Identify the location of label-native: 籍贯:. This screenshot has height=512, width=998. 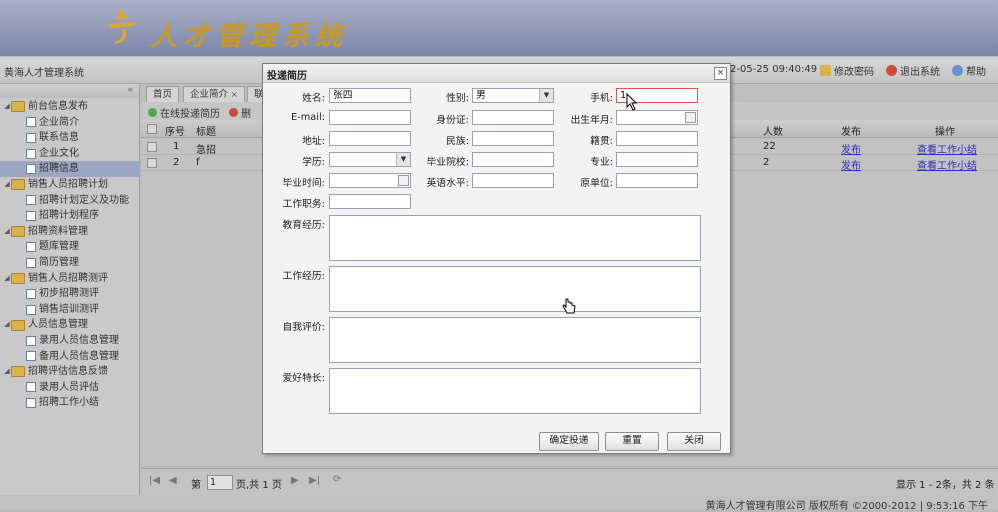
(601, 141).